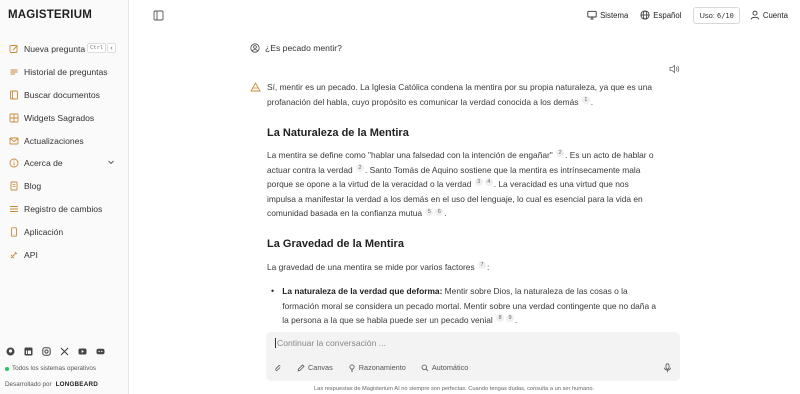 This screenshot has height=394, width=800. Describe the element at coordinates (14, 163) in the screenshot. I see `info-icon` at that location.